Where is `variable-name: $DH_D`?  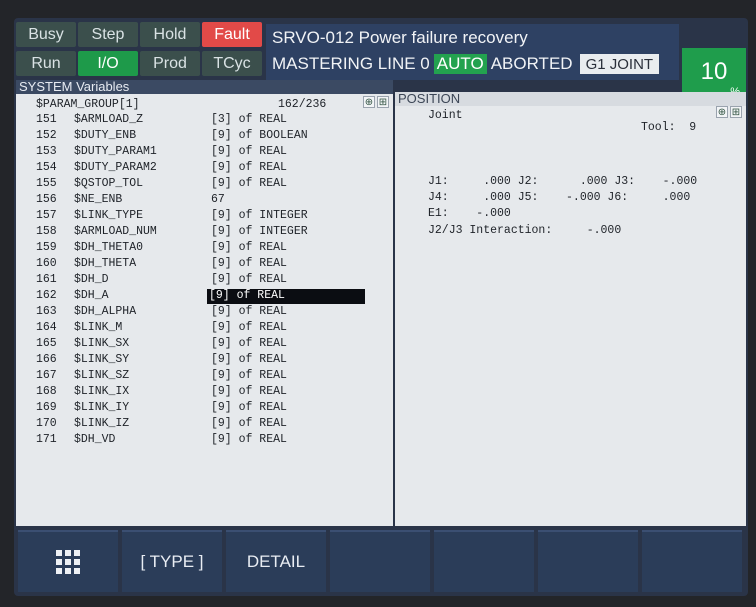 variable-name: $DH_D is located at coordinates (91, 279).